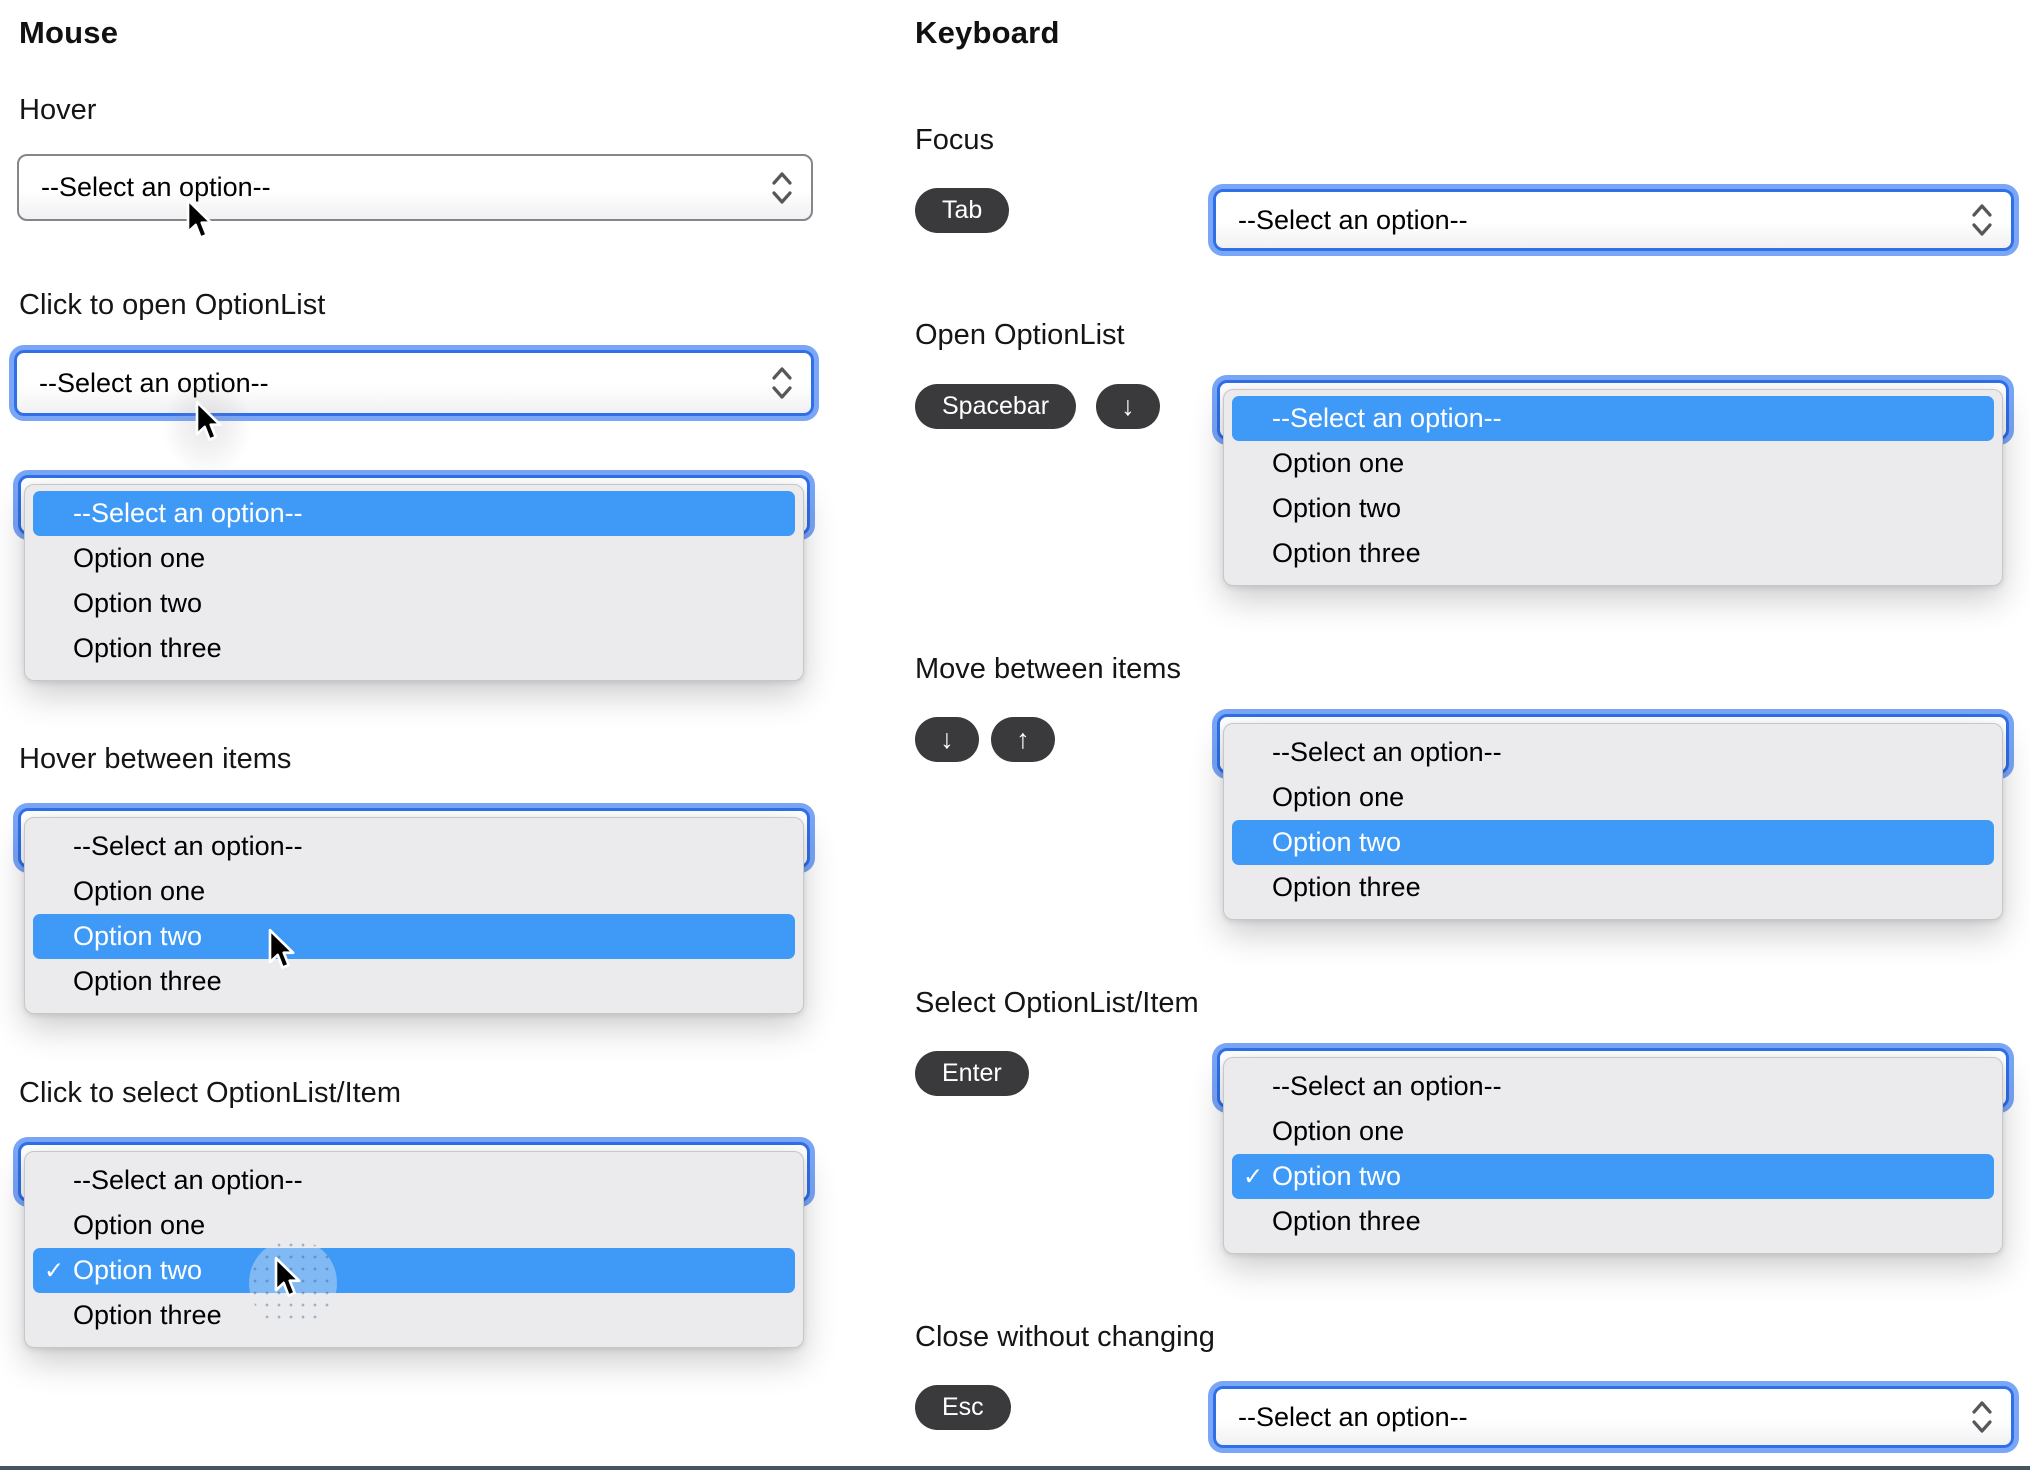 The height and width of the screenshot is (1471, 2030). Describe the element at coordinates (210, 1093) in the screenshot. I see `section-label-click-select: Click to select OptionList/Item` at that location.